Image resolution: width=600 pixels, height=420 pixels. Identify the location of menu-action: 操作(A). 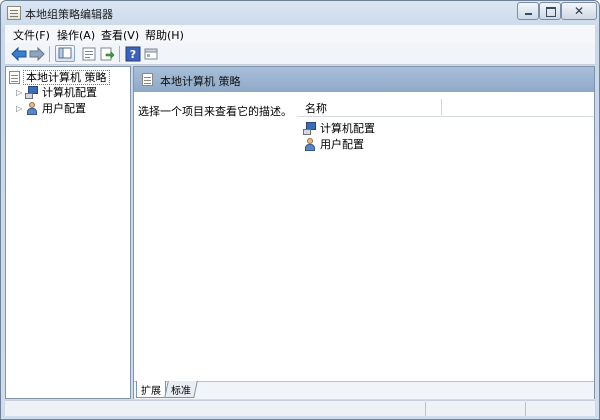
(76, 35).